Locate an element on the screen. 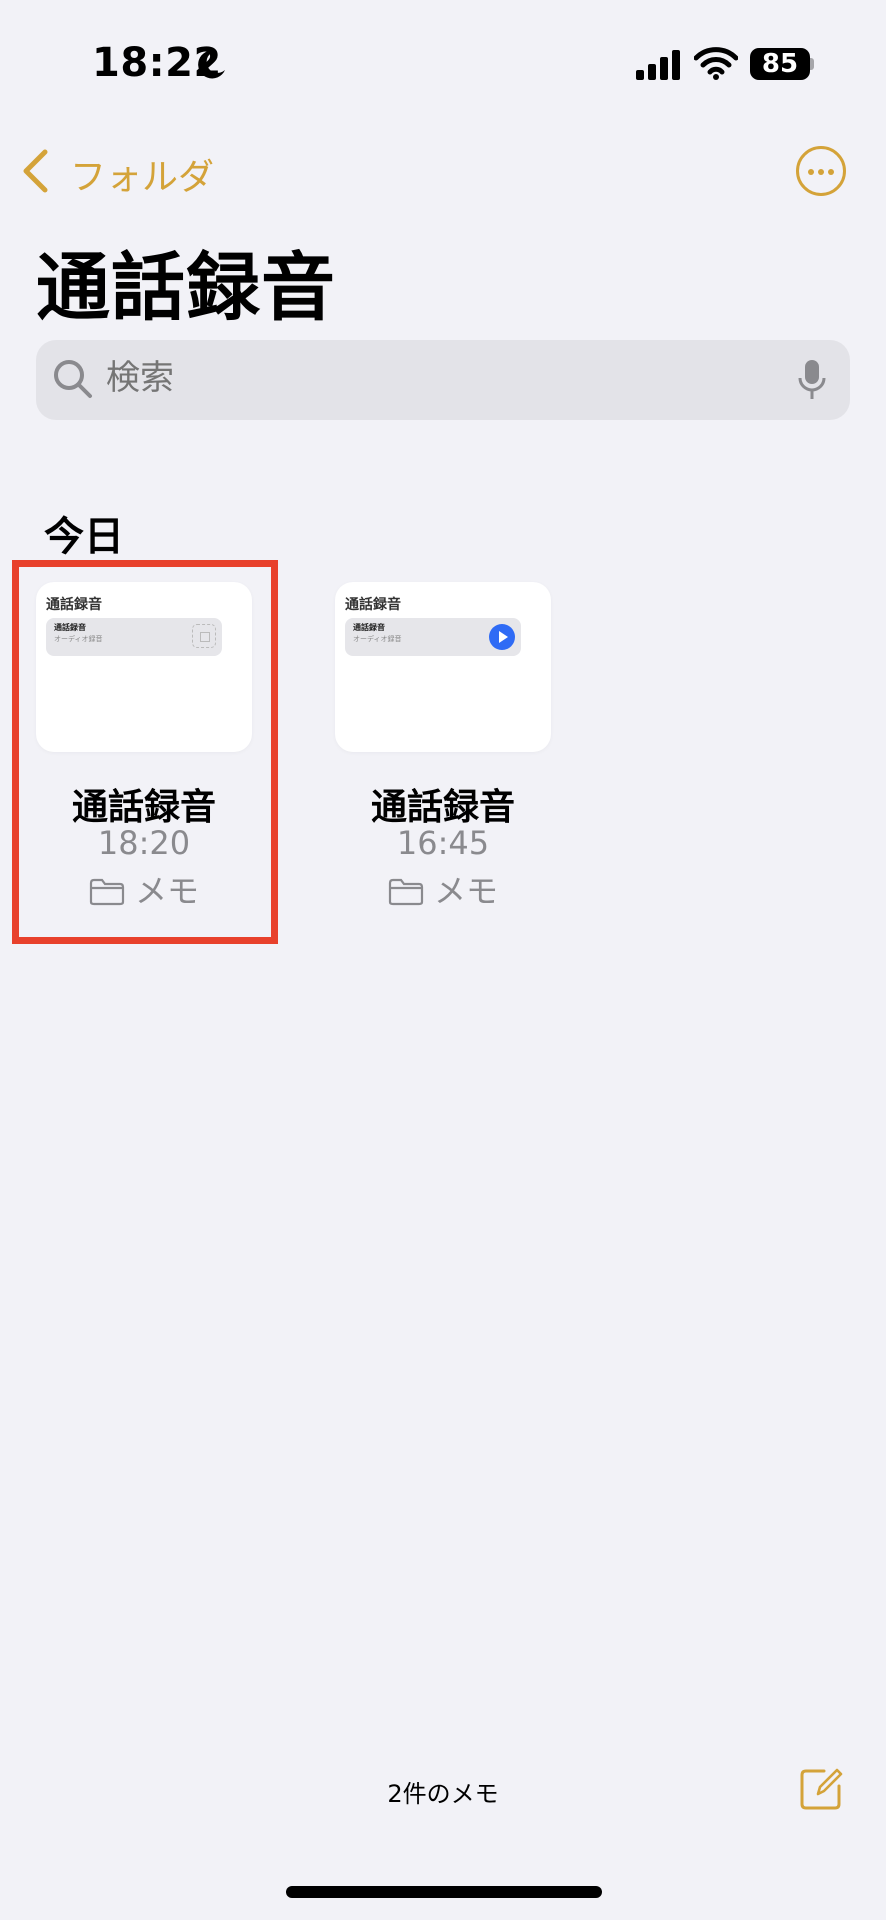 The height and width of the screenshot is (1920, 886). search-input is located at coordinates (386, 378).